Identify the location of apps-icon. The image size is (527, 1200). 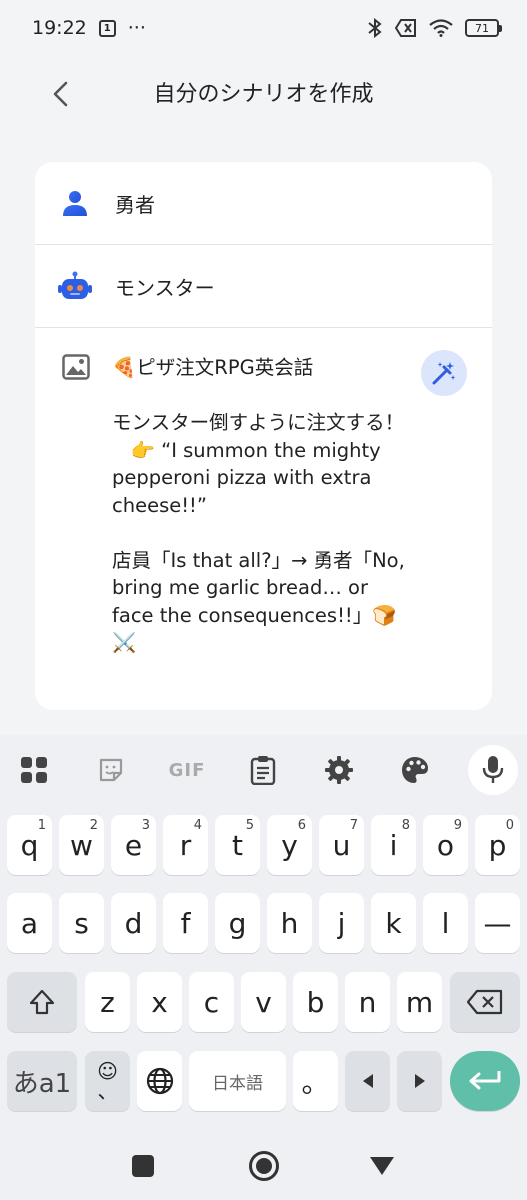
(34, 770).